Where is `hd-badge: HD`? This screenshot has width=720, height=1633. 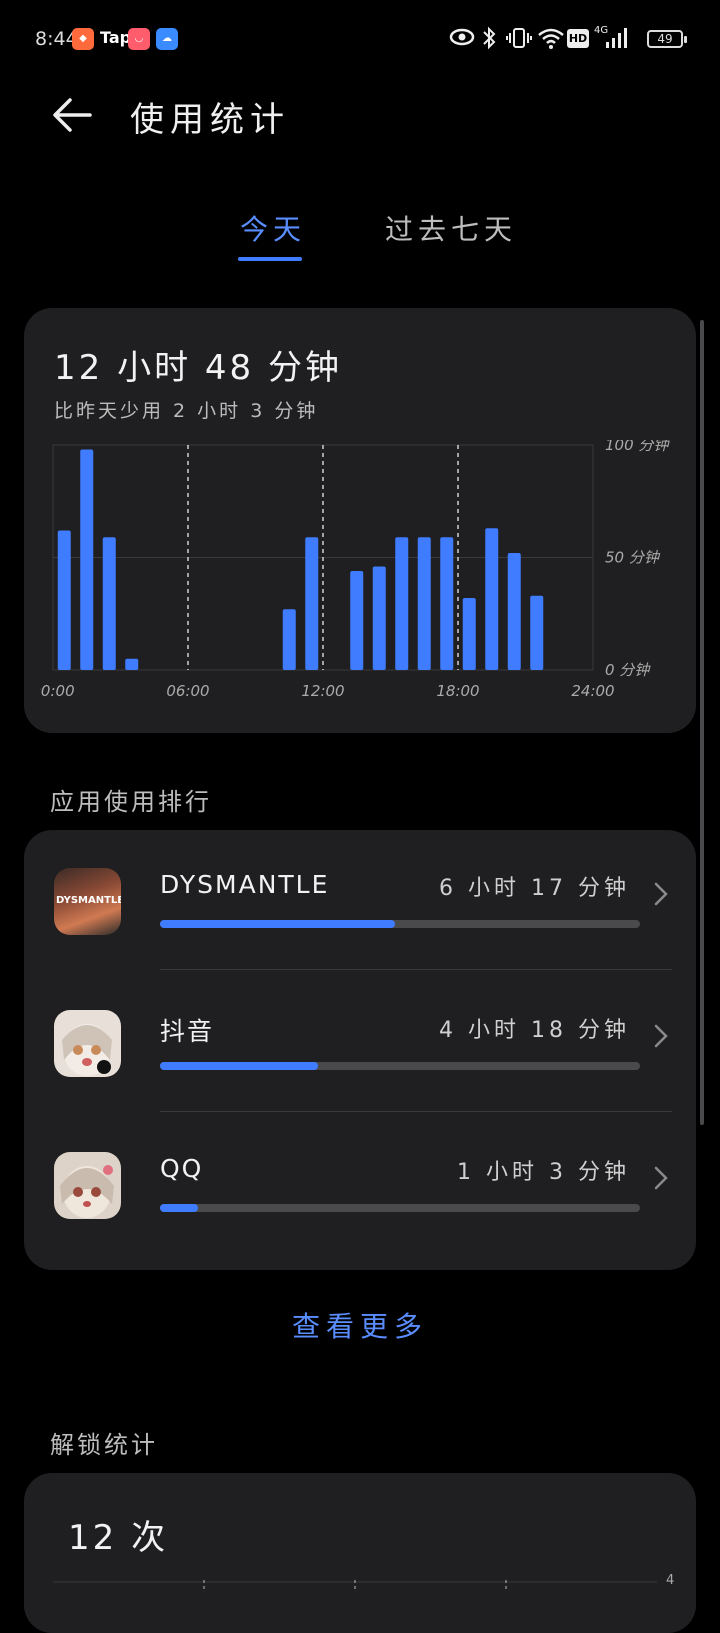 hd-badge: HD is located at coordinates (578, 38).